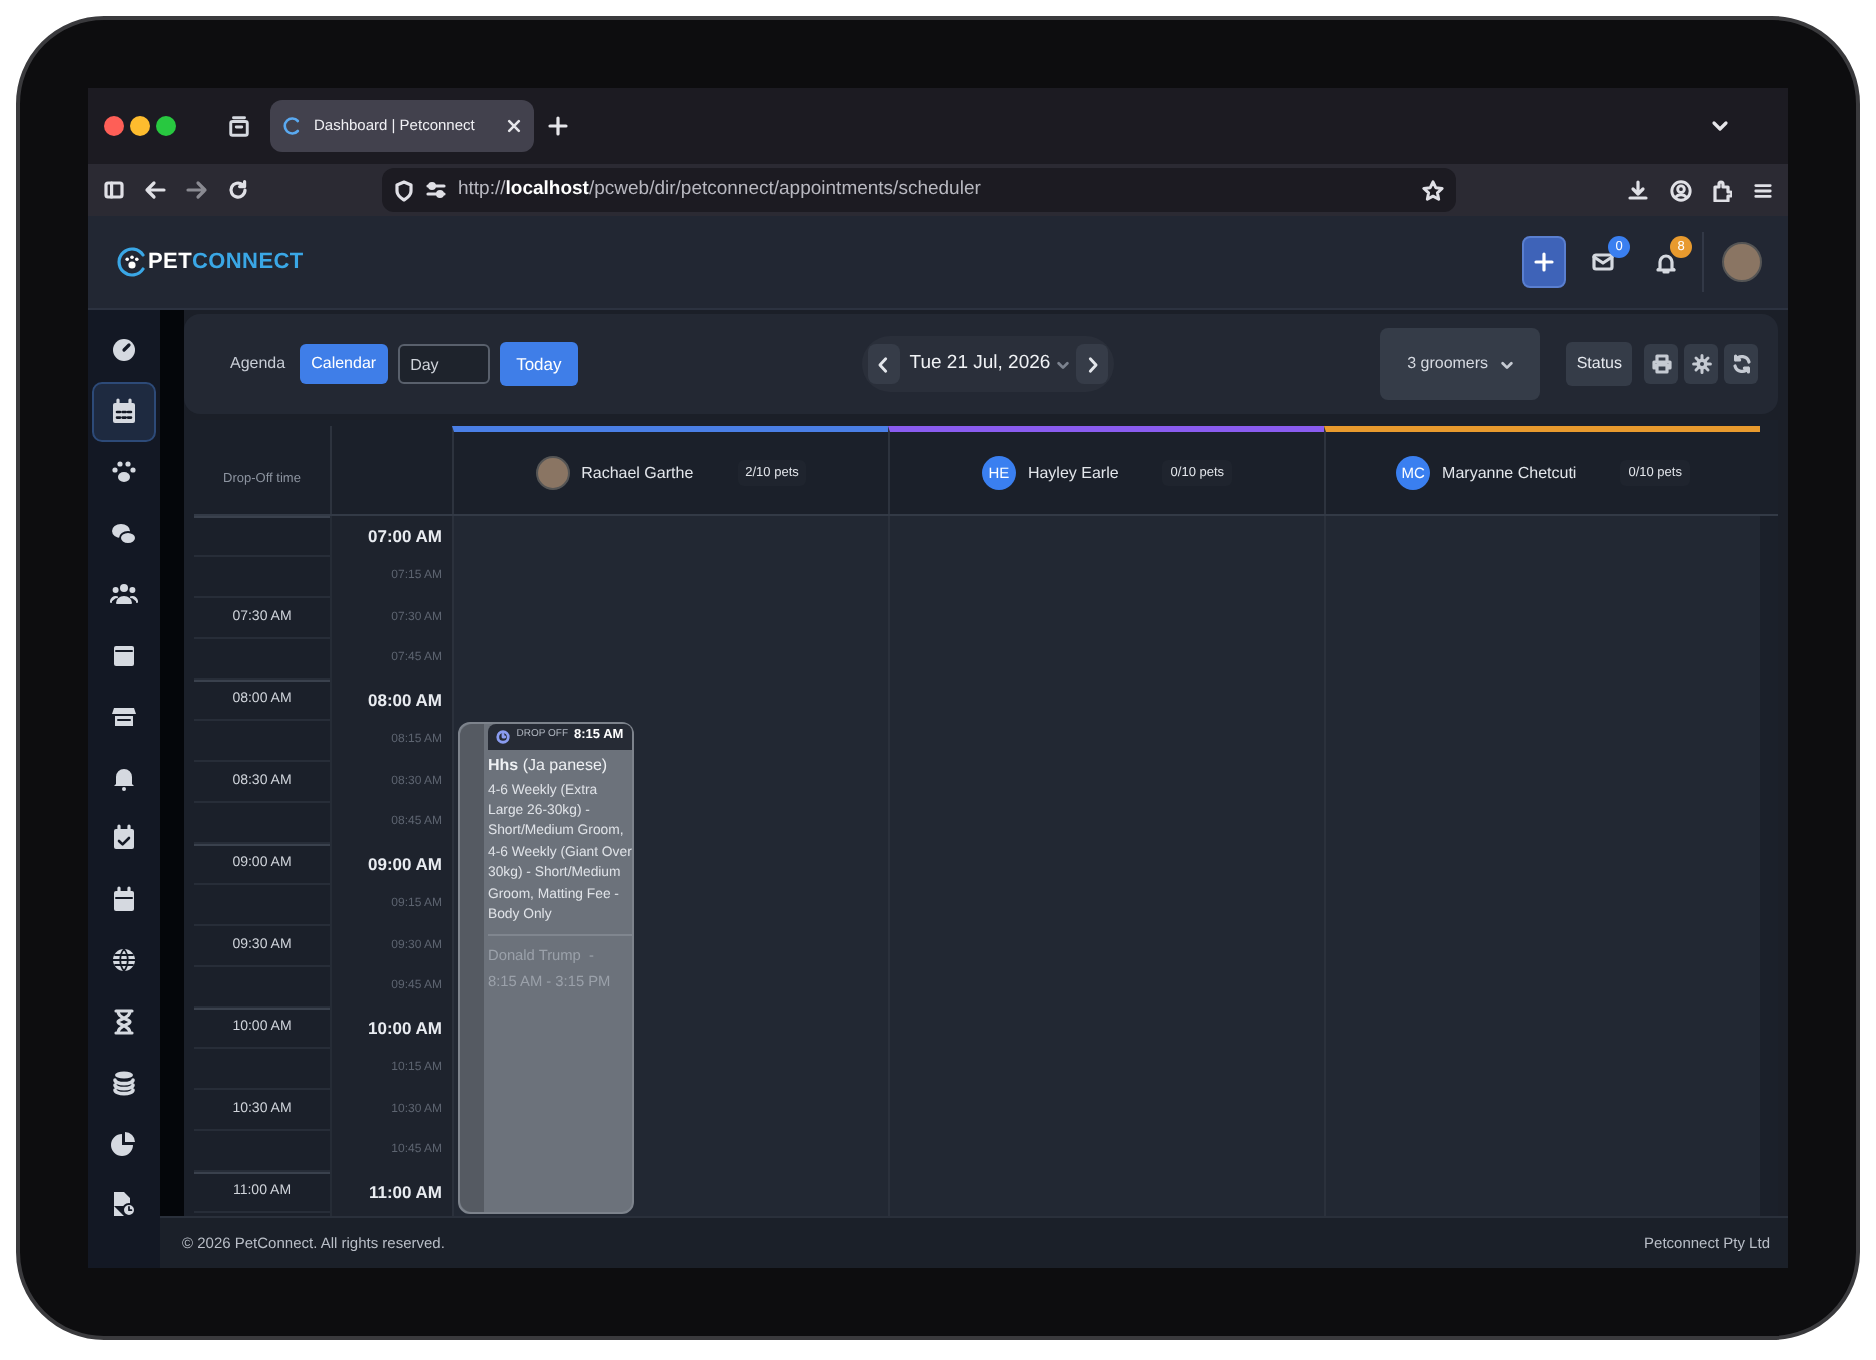 The width and height of the screenshot is (1876, 1360). What do you see at coordinates (124, 655) in the screenshot?
I see `window-icon` at bounding box center [124, 655].